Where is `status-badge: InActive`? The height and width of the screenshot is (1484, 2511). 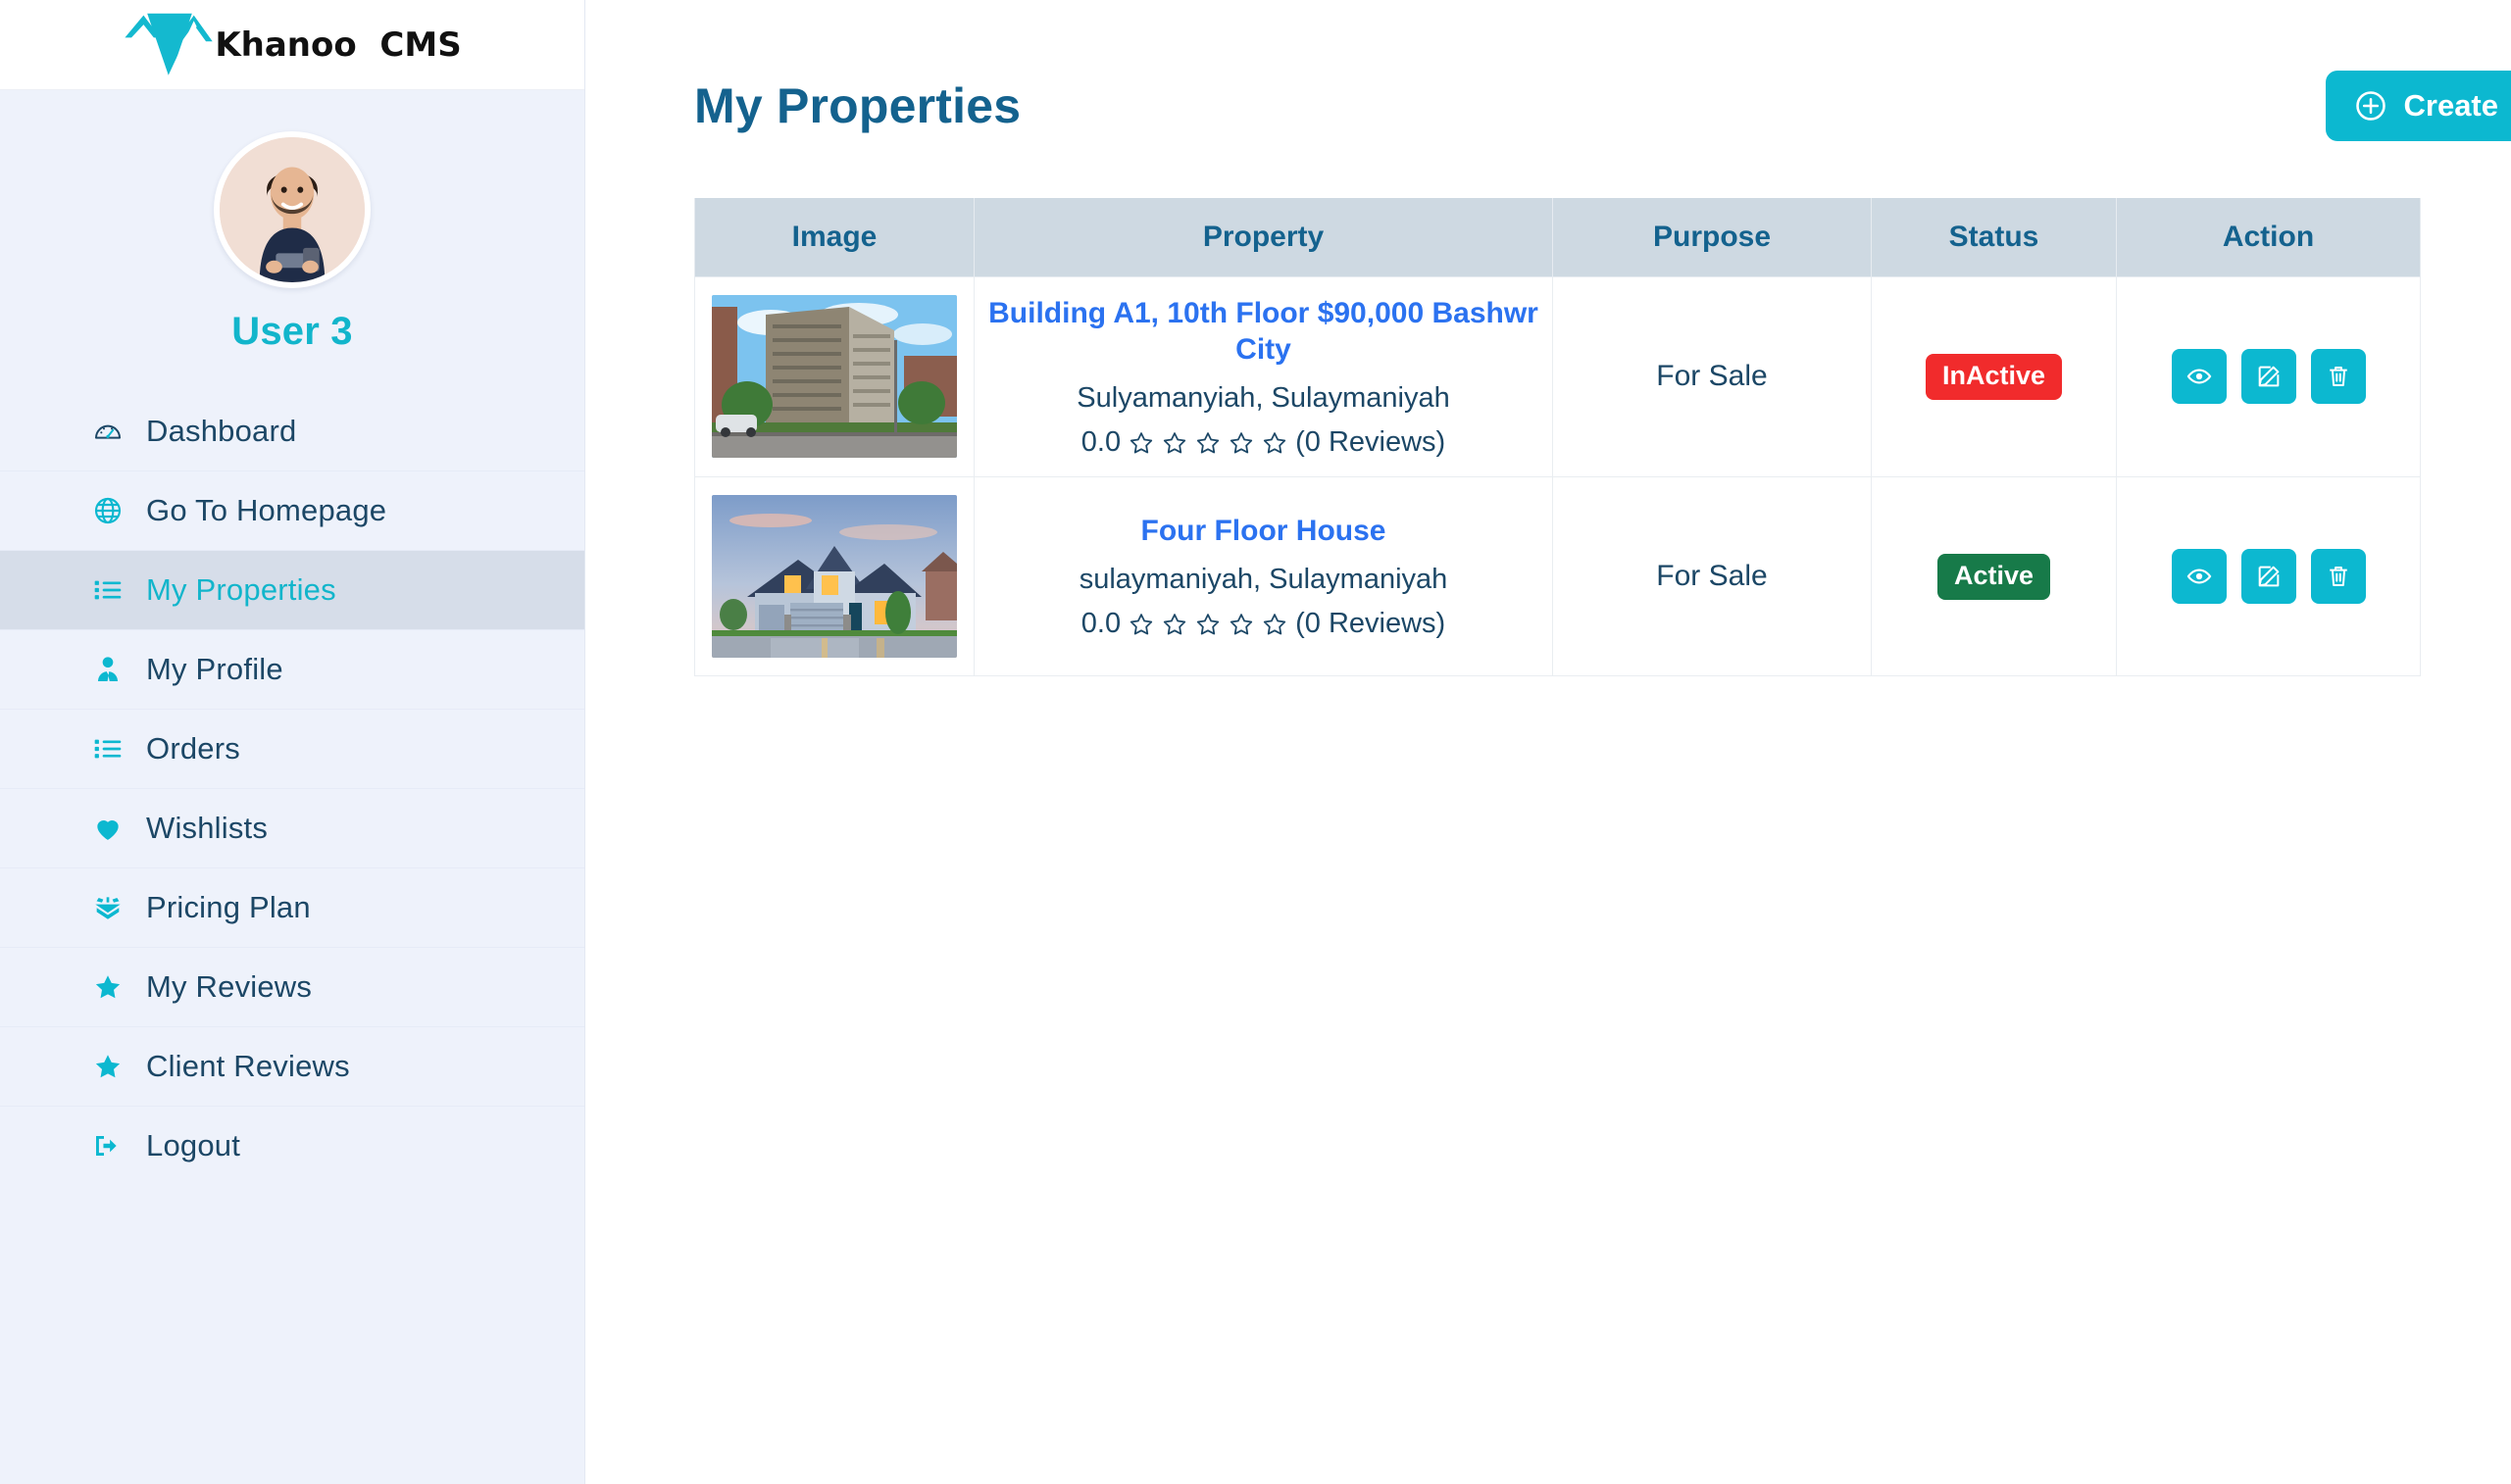
status-badge: InActive is located at coordinates (1994, 376).